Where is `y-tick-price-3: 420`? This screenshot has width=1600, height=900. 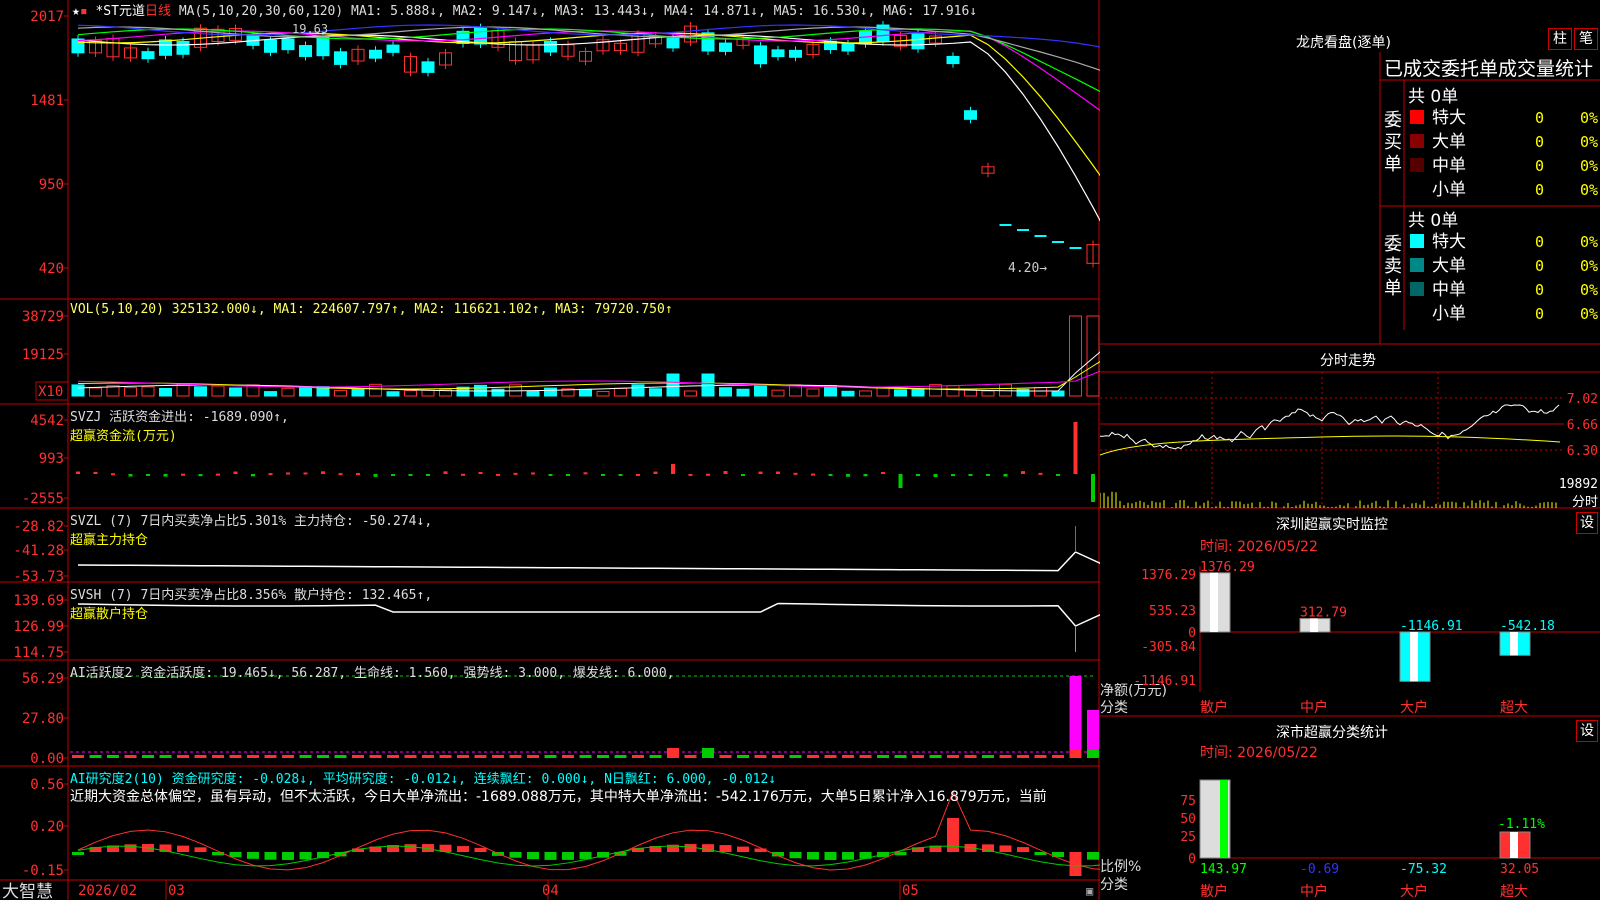 y-tick-price-3: 420 is located at coordinates (51, 269).